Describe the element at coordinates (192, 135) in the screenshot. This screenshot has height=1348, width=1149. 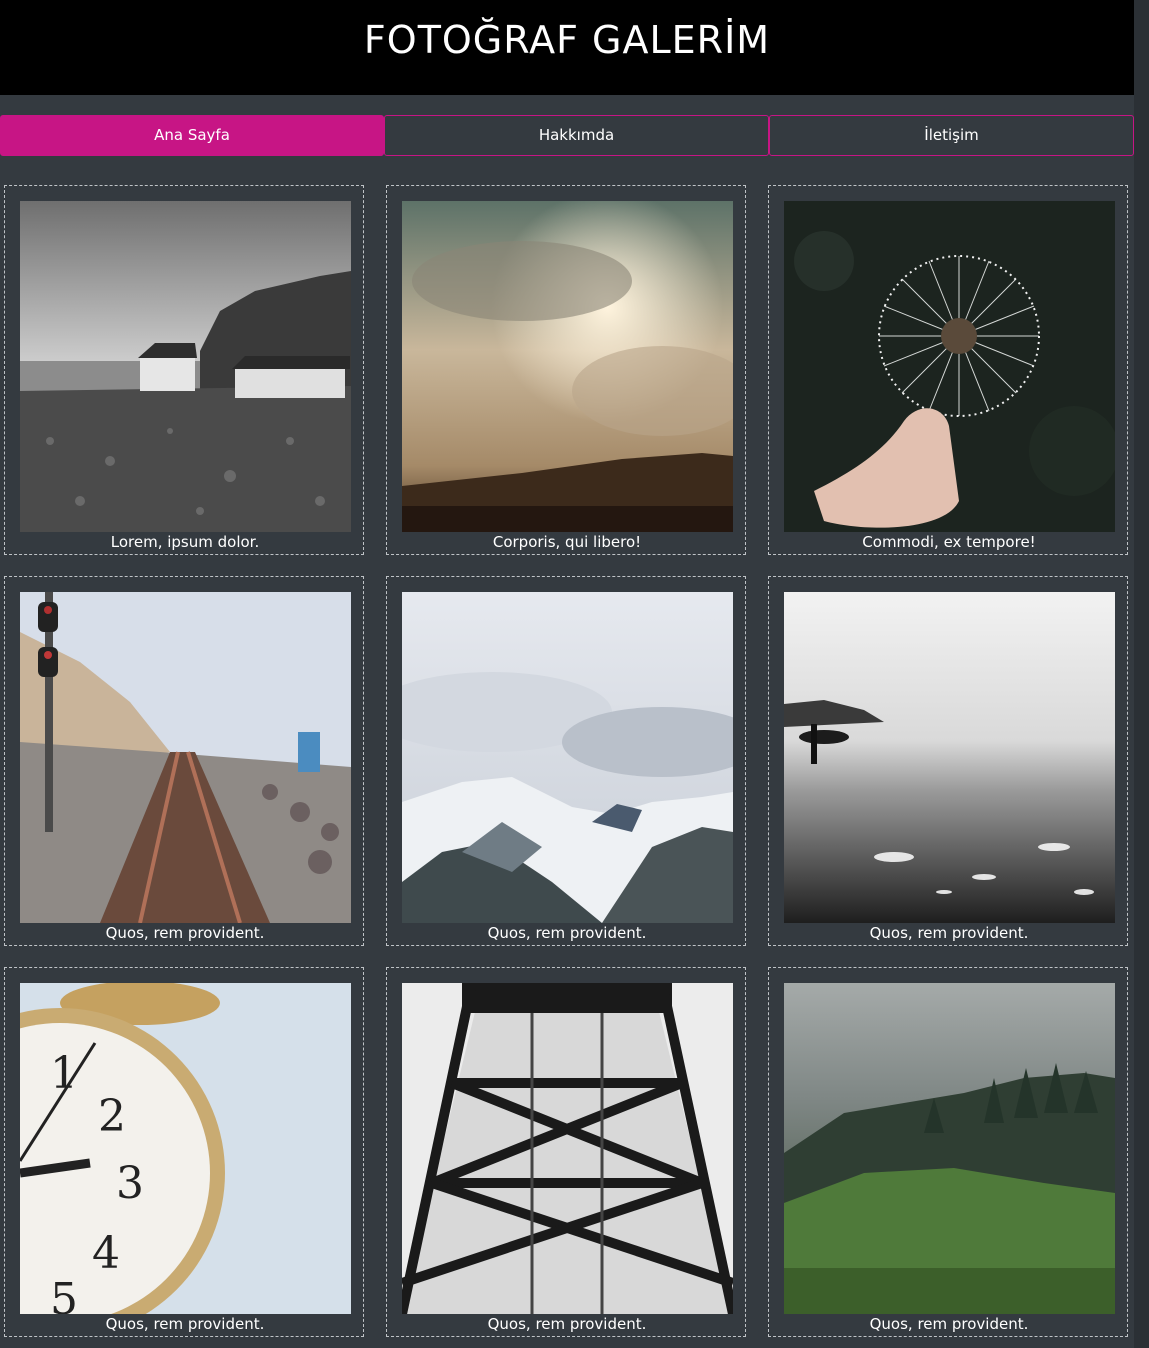
I see `nav-item-ana-sayfa: Ana Sayfa` at that location.